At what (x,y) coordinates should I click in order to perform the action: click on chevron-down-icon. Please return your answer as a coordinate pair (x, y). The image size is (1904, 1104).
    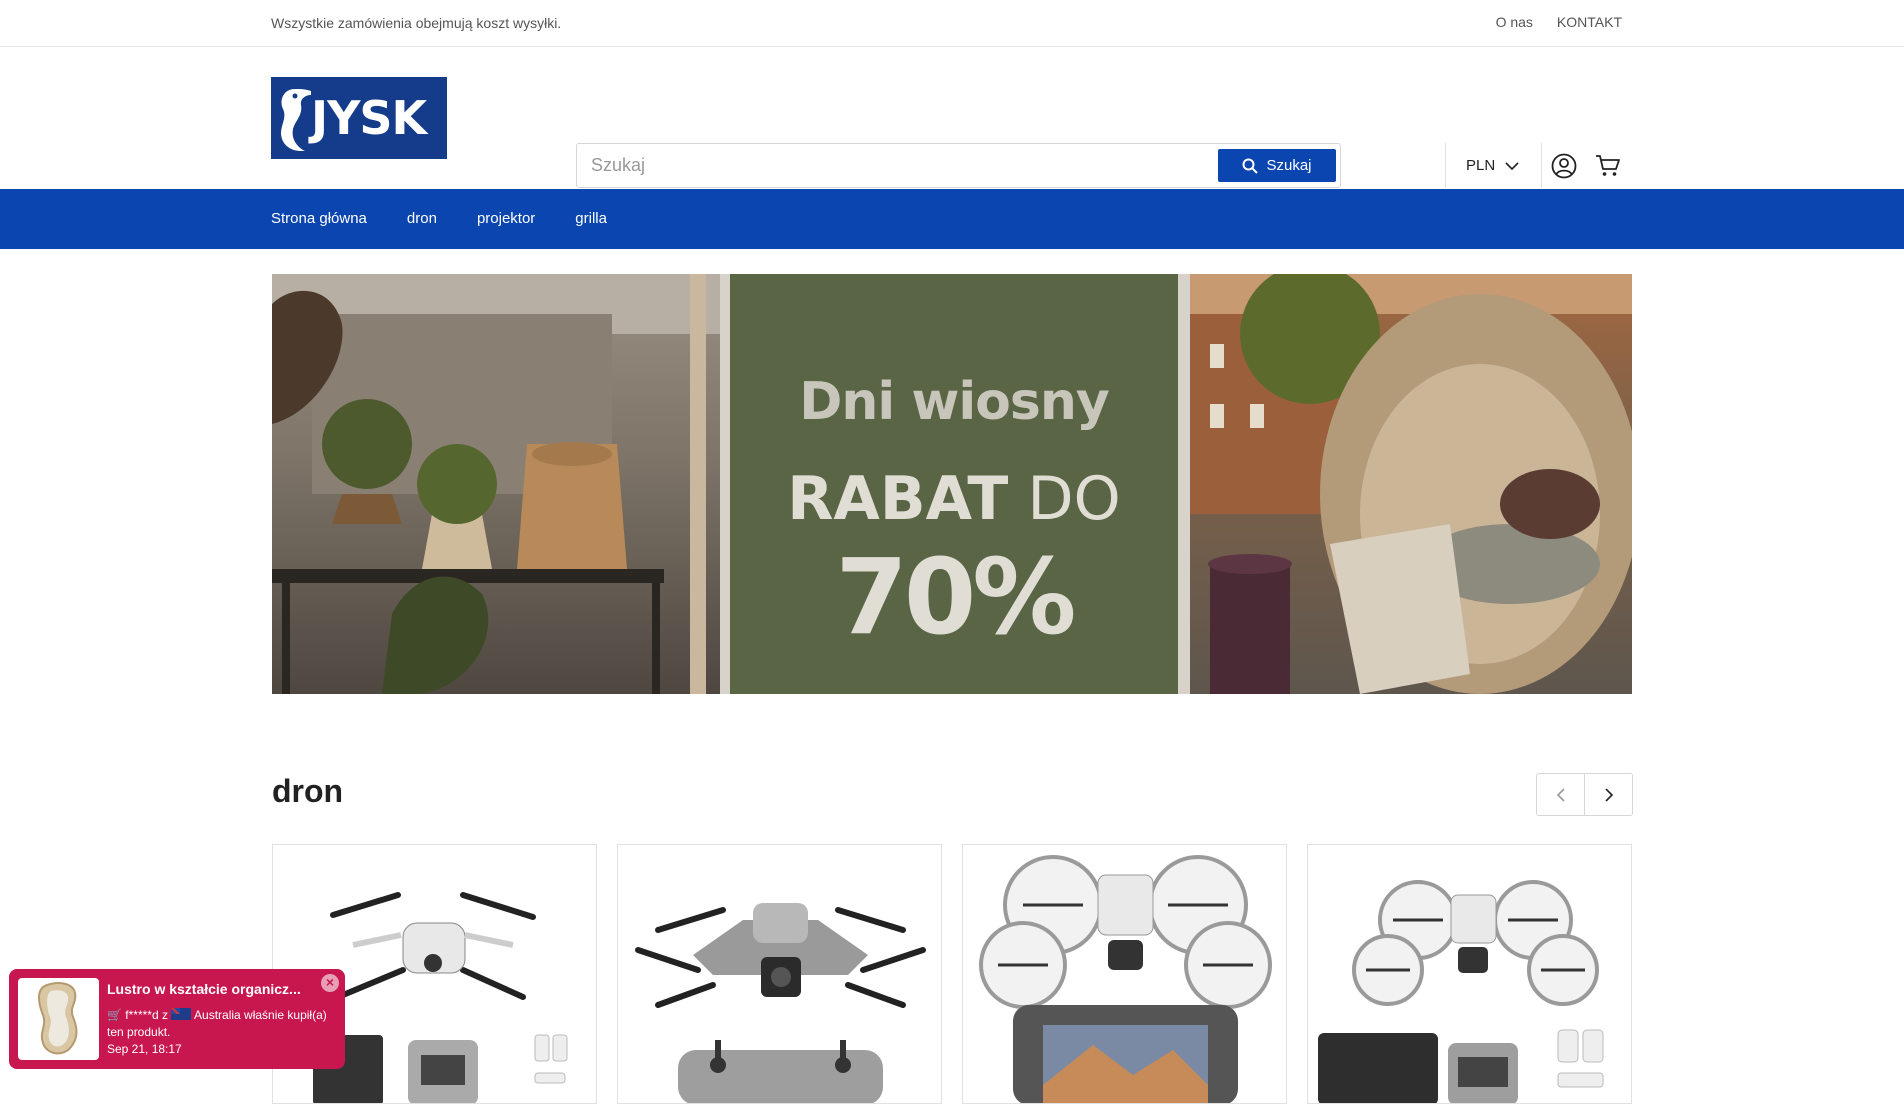
    Looking at the image, I should click on (1512, 165).